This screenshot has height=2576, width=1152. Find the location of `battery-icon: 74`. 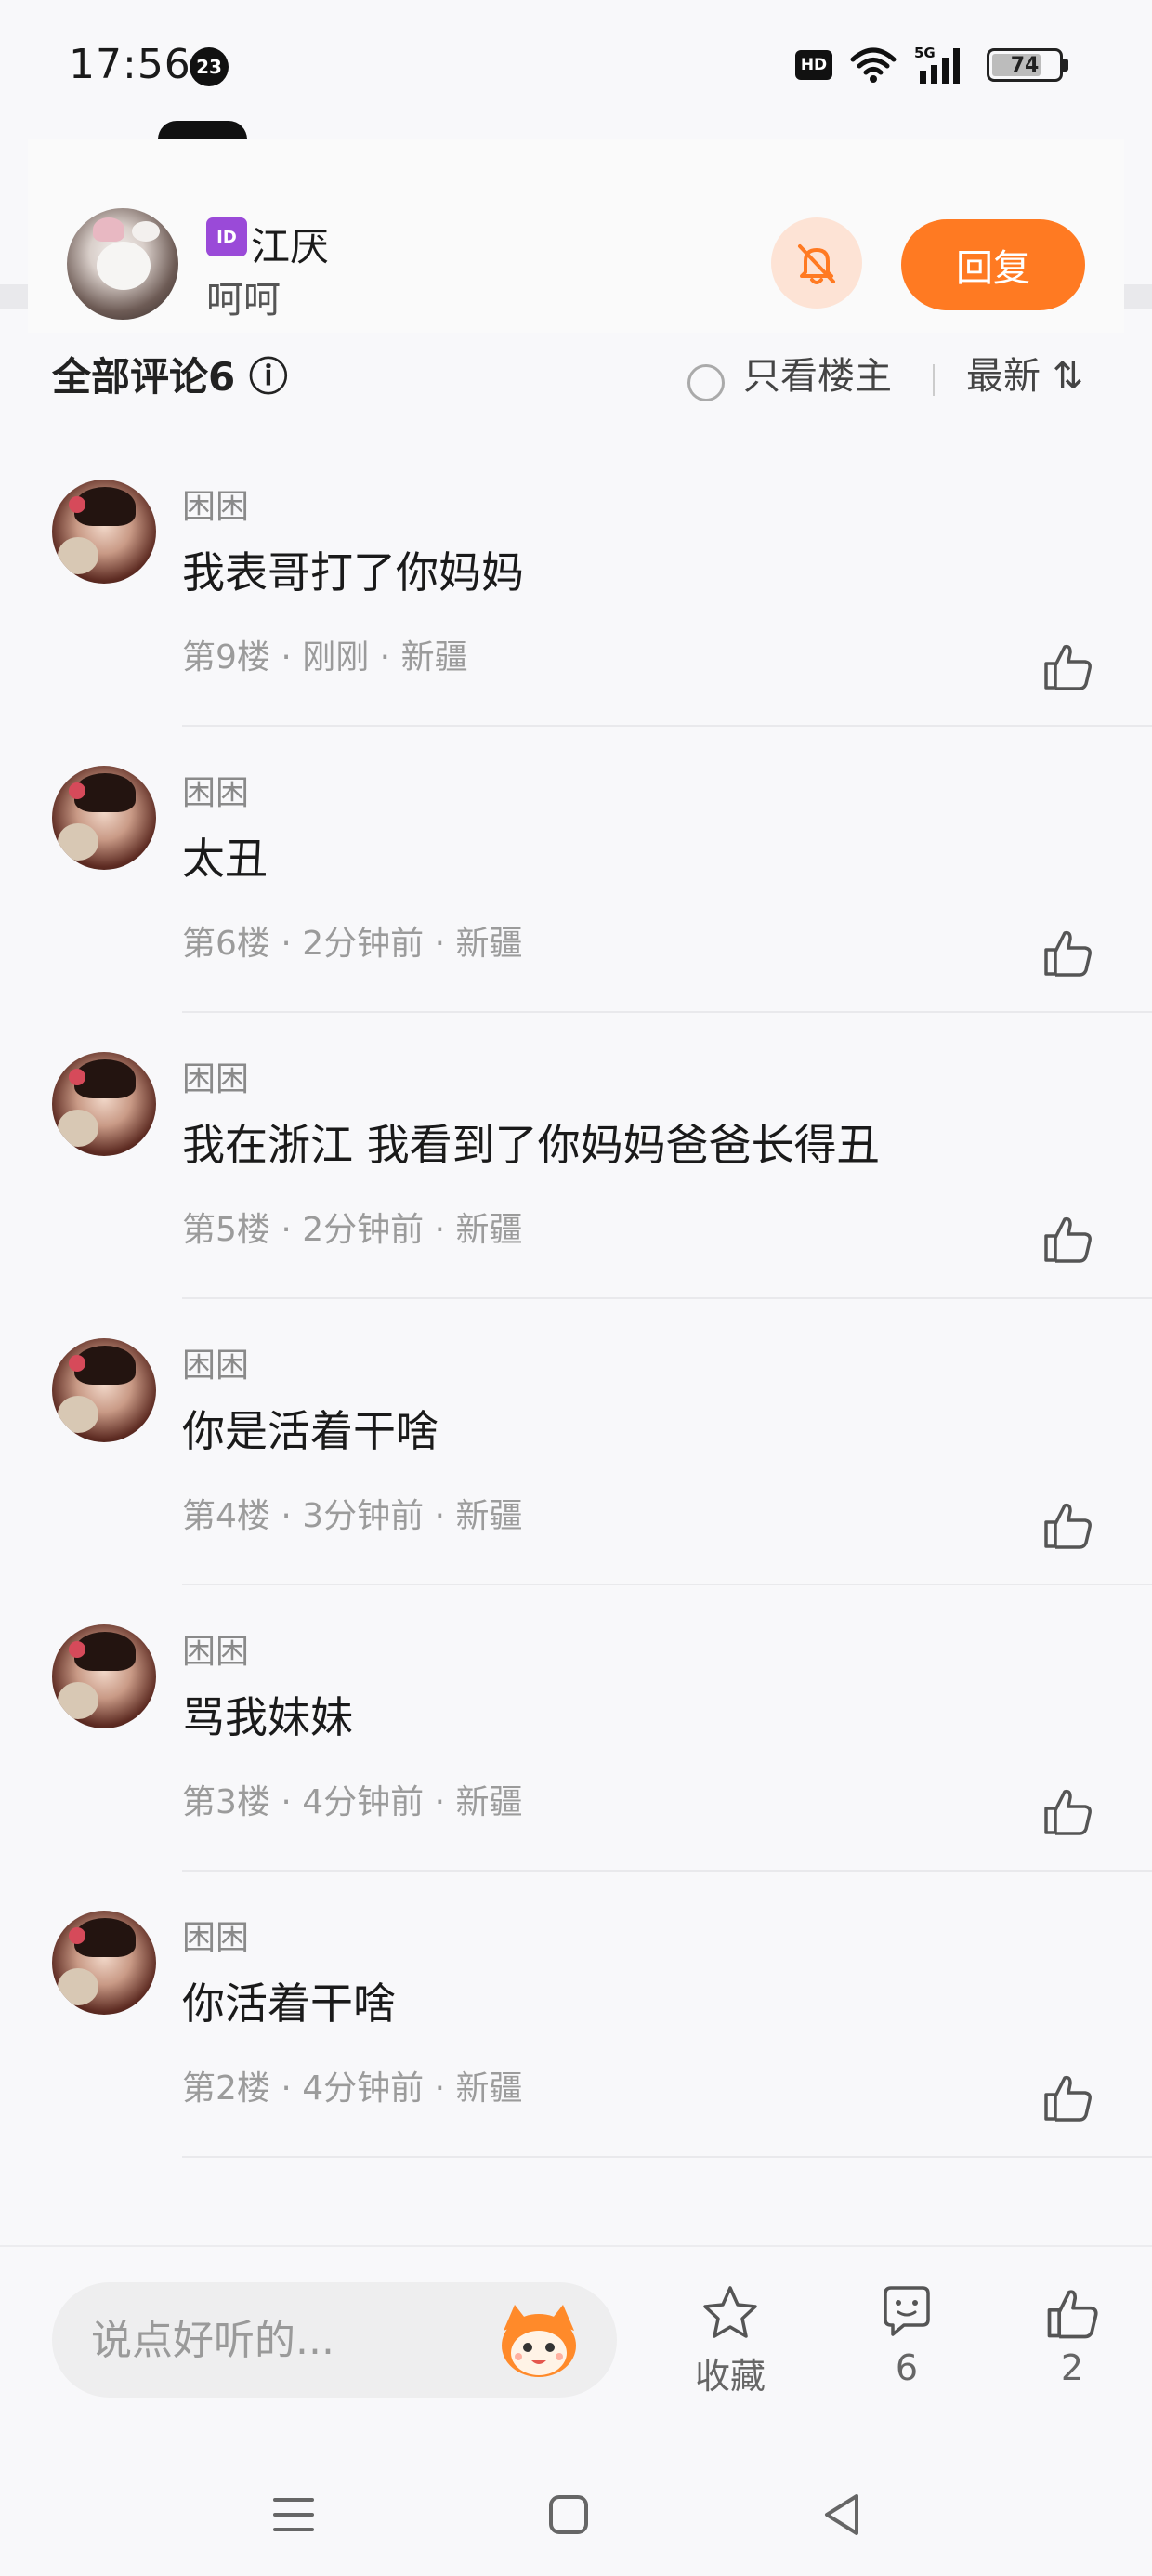

battery-icon: 74 is located at coordinates (1025, 65).